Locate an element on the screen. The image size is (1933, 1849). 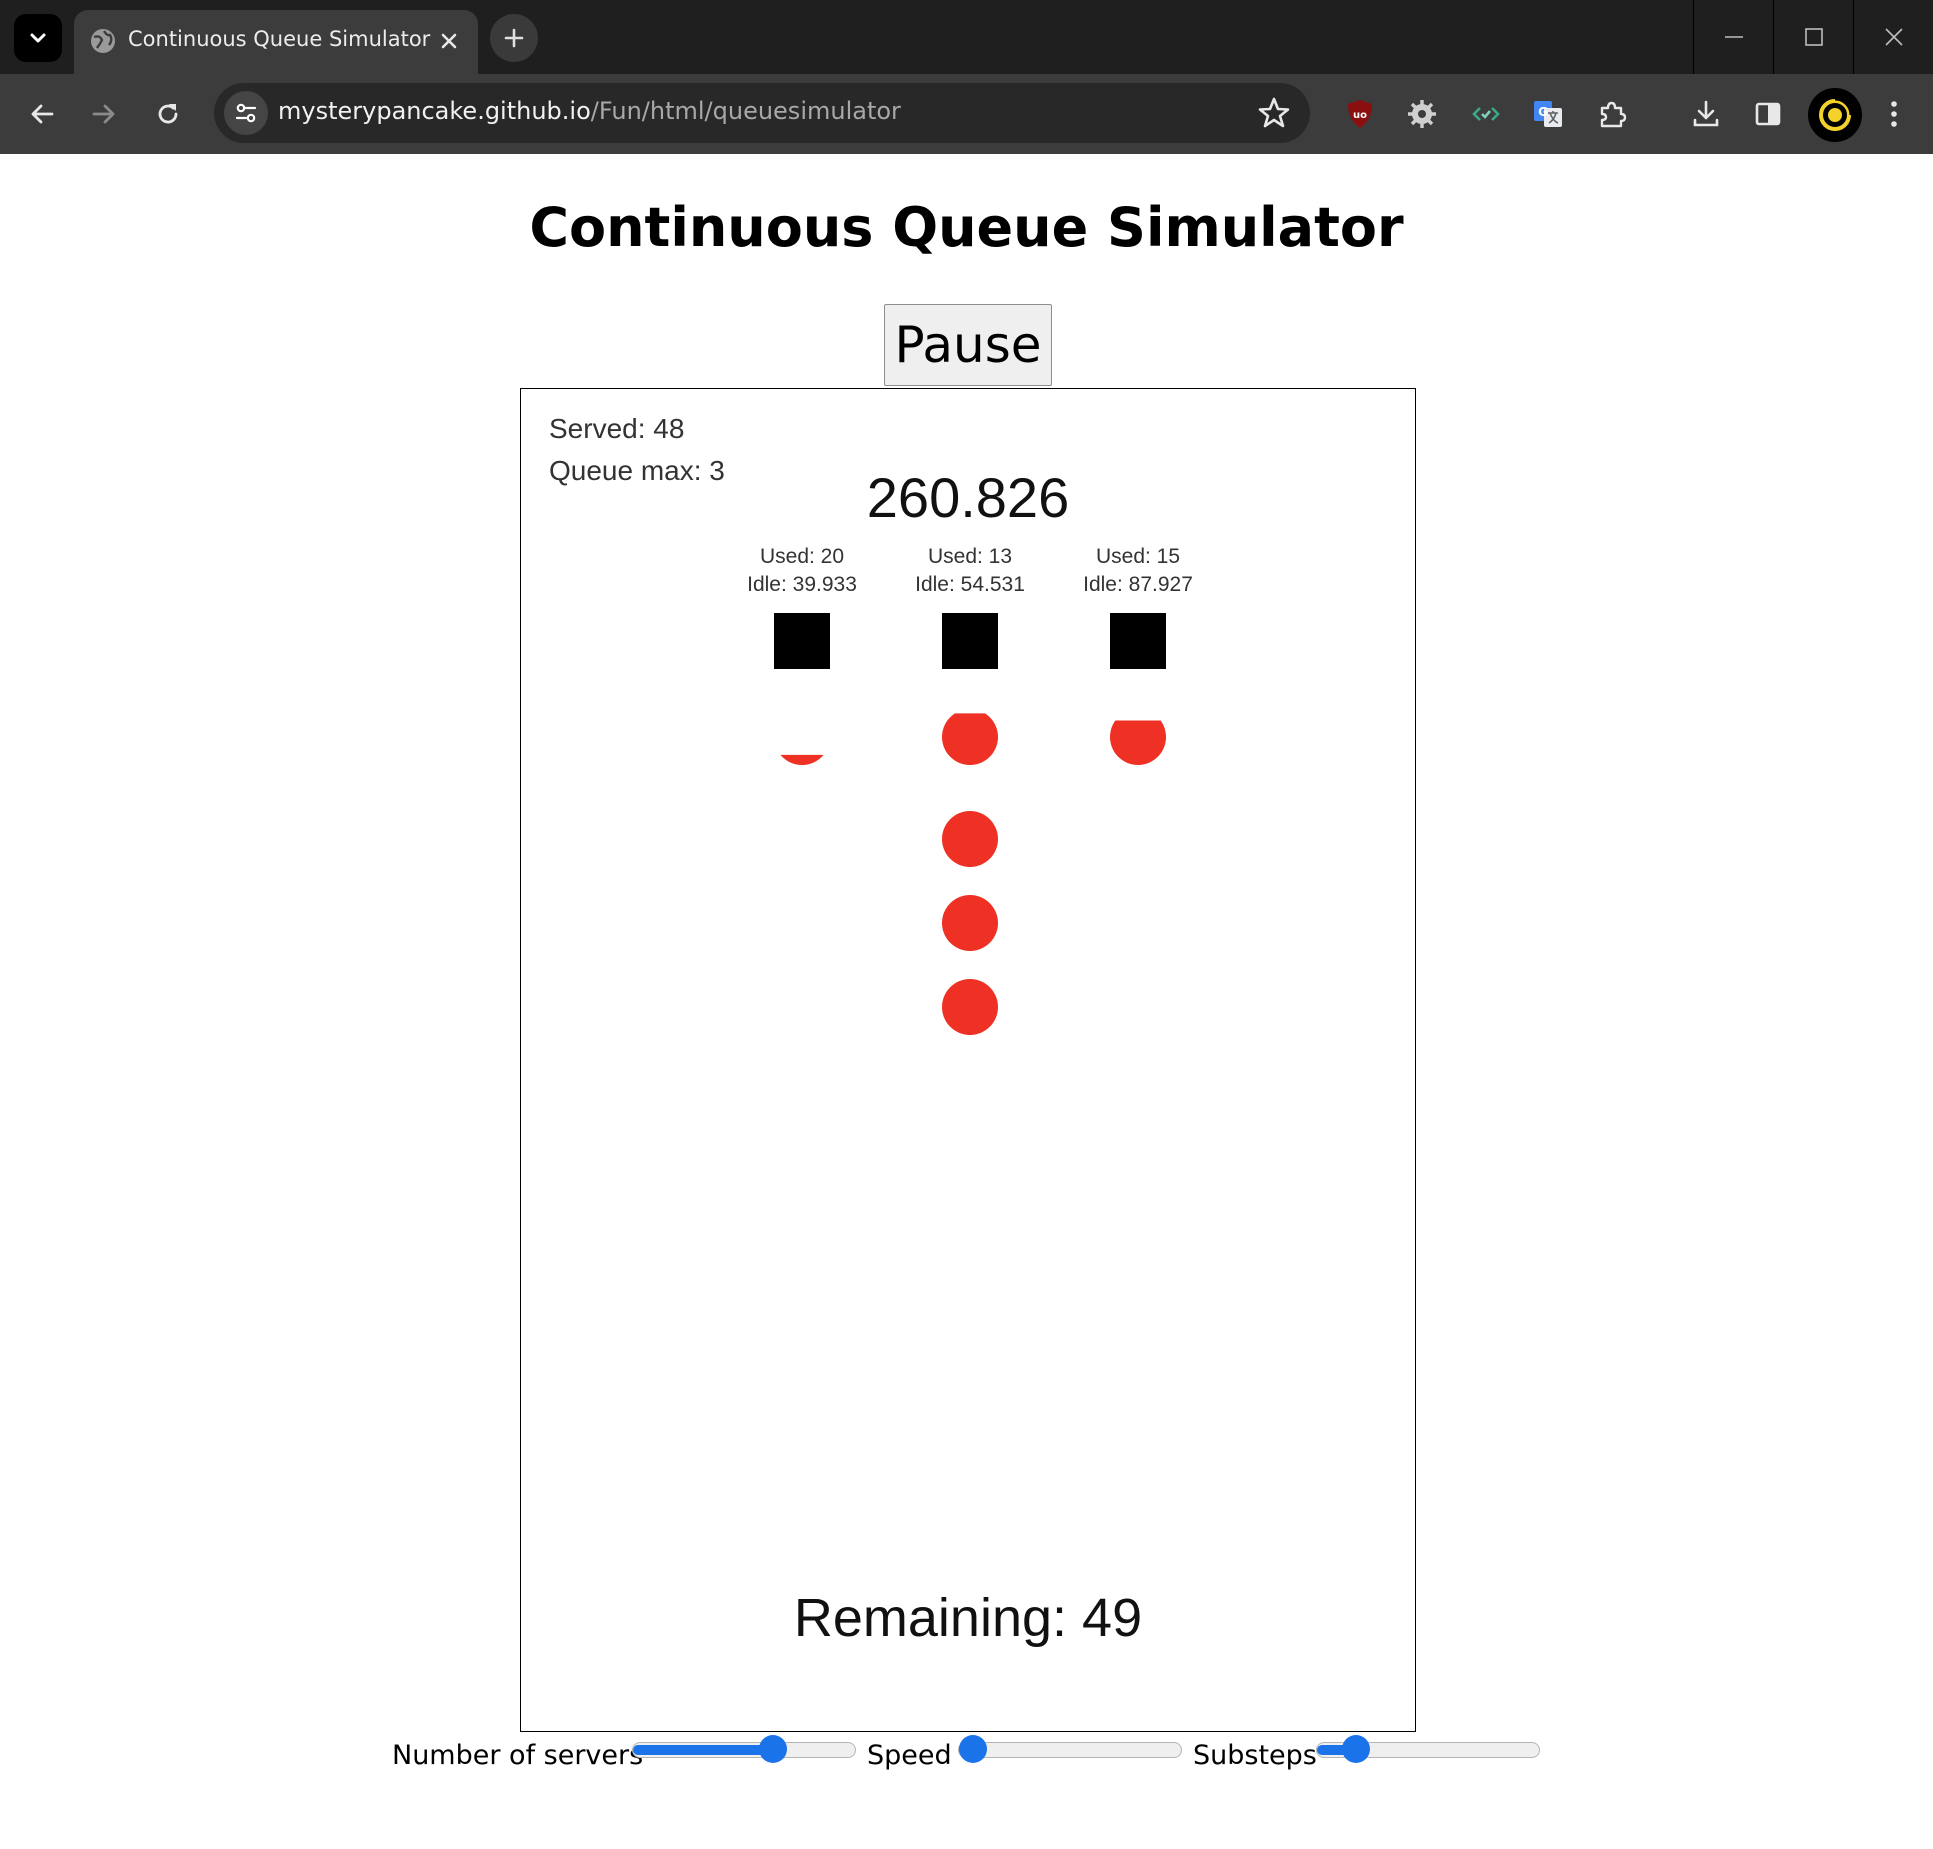
maximize-icon is located at coordinates (1813, 37).